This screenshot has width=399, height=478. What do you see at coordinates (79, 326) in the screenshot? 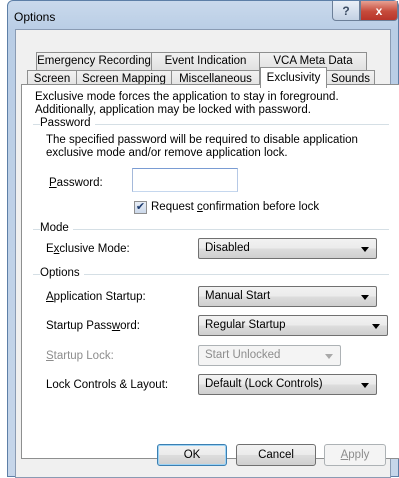
I see `startup-password-label-pre: Startup Pass` at bounding box center [79, 326].